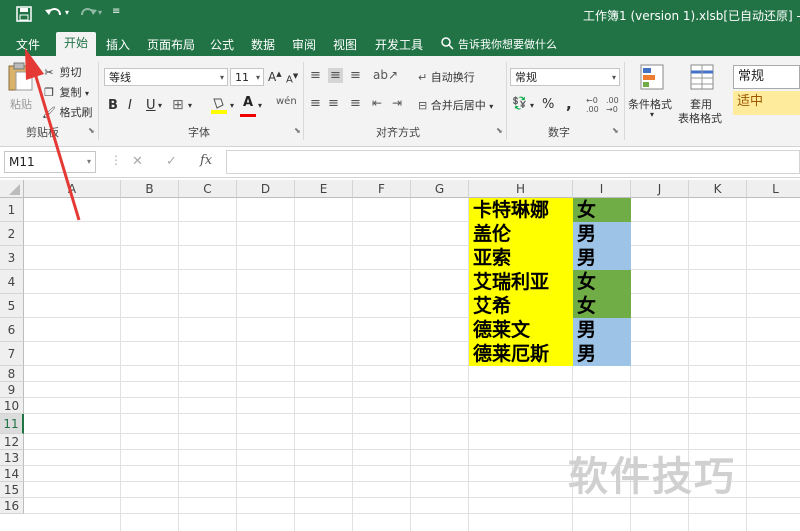 The height and width of the screenshot is (531, 800). What do you see at coordinates (232, 105) in the screenshot?
I see `fill-color-dropdown-icon: ▾` at bounding box center [232, 105].